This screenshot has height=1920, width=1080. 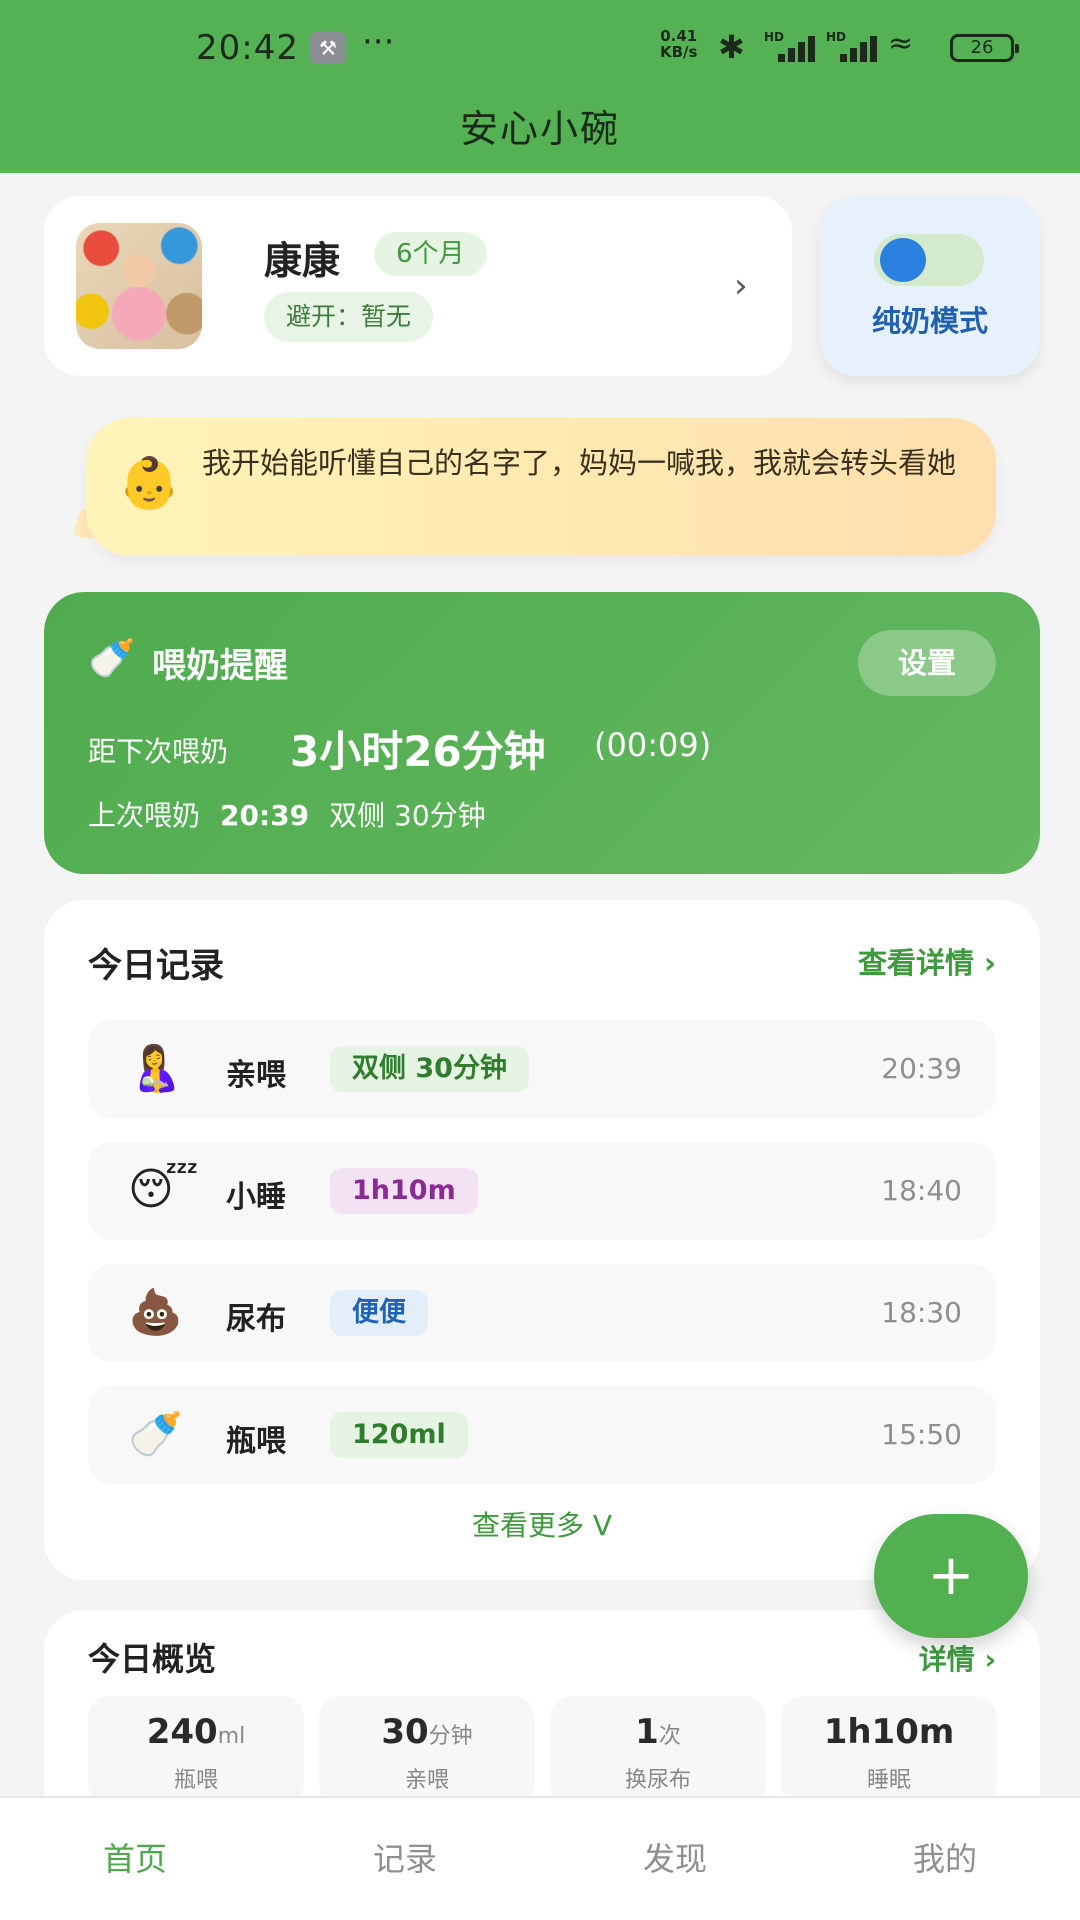 I want to click on nav-discover: 发现, so click(x=675, y=1857).